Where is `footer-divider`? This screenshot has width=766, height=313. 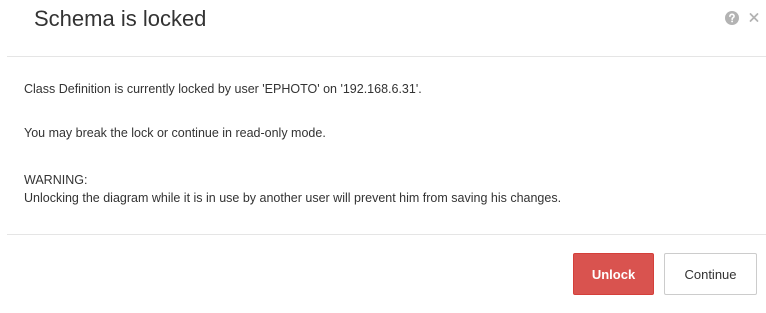
footer-divider is located at coordinates (386, 234).